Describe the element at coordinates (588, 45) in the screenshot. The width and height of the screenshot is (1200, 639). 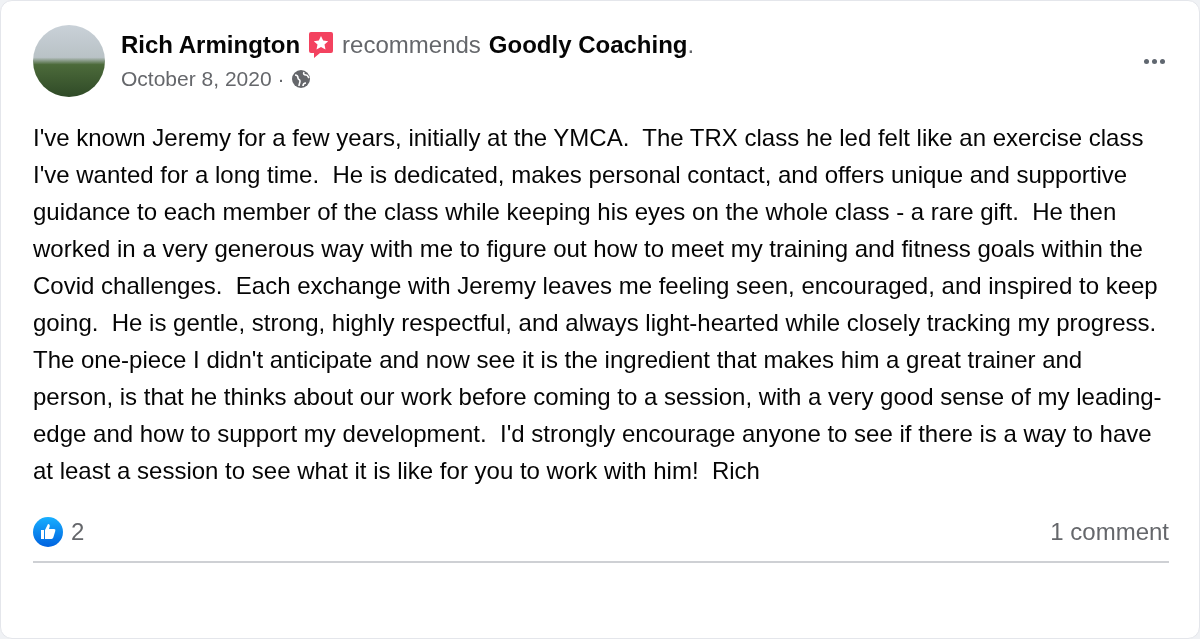
I see `page-name: Goodly Coaching` at that location.